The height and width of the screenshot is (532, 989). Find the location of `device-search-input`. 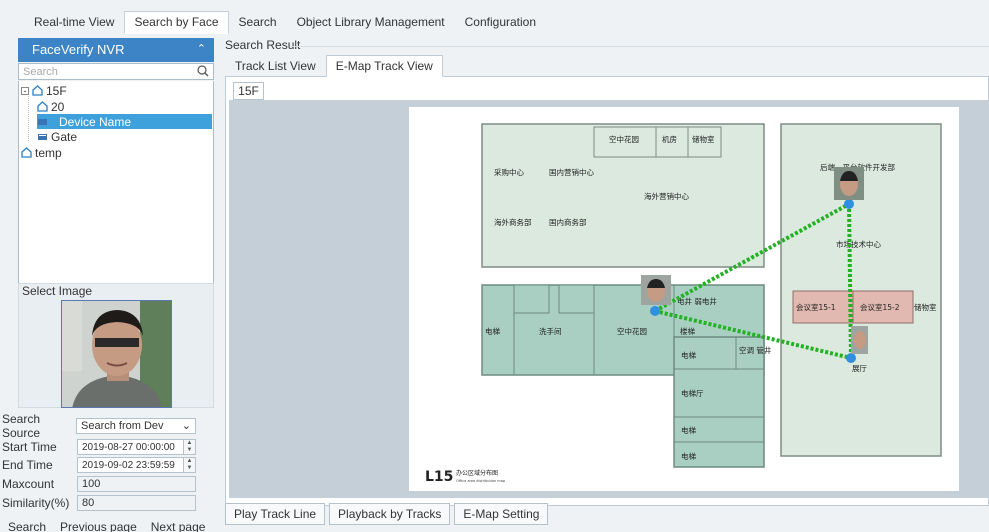

device-search-input is located at coordinates (104, 72).